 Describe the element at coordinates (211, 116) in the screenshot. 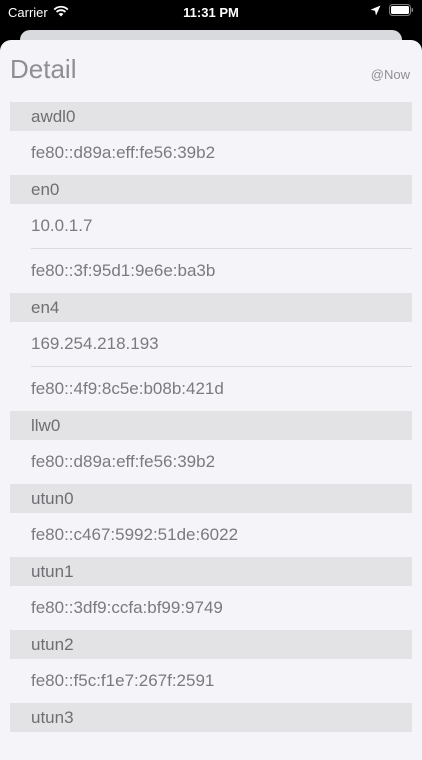

I see `section-header-0: awdl0` at that location.